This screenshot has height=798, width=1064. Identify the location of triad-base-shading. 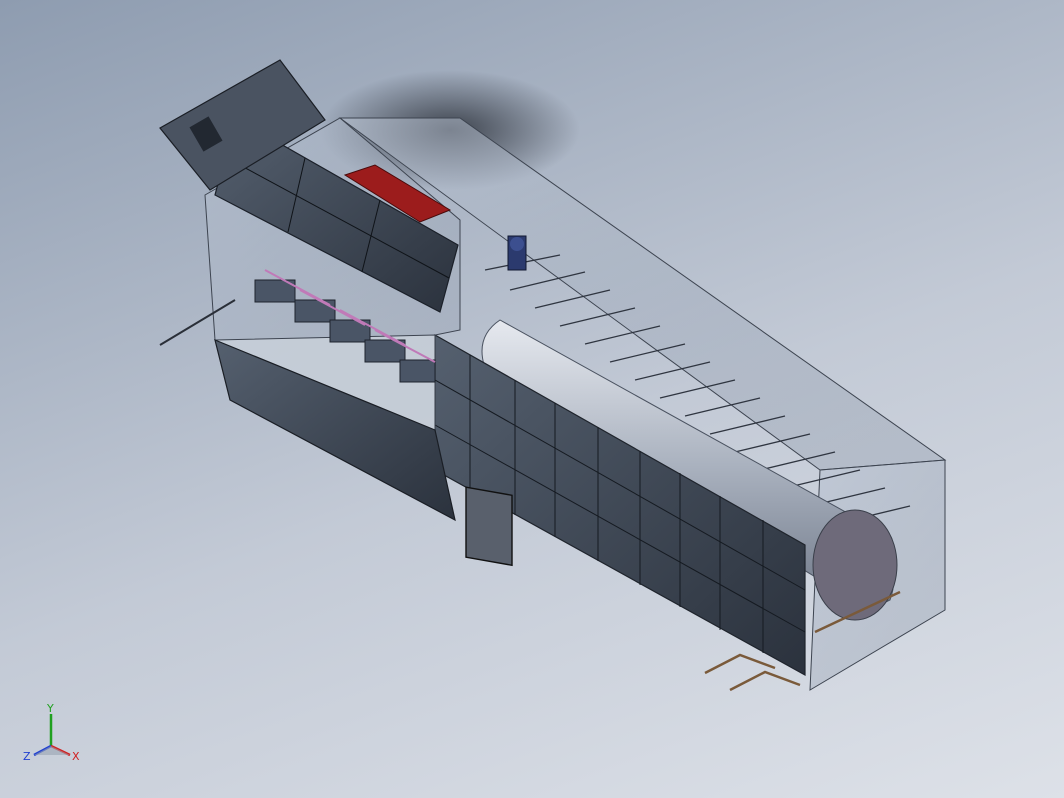
(52, 750).